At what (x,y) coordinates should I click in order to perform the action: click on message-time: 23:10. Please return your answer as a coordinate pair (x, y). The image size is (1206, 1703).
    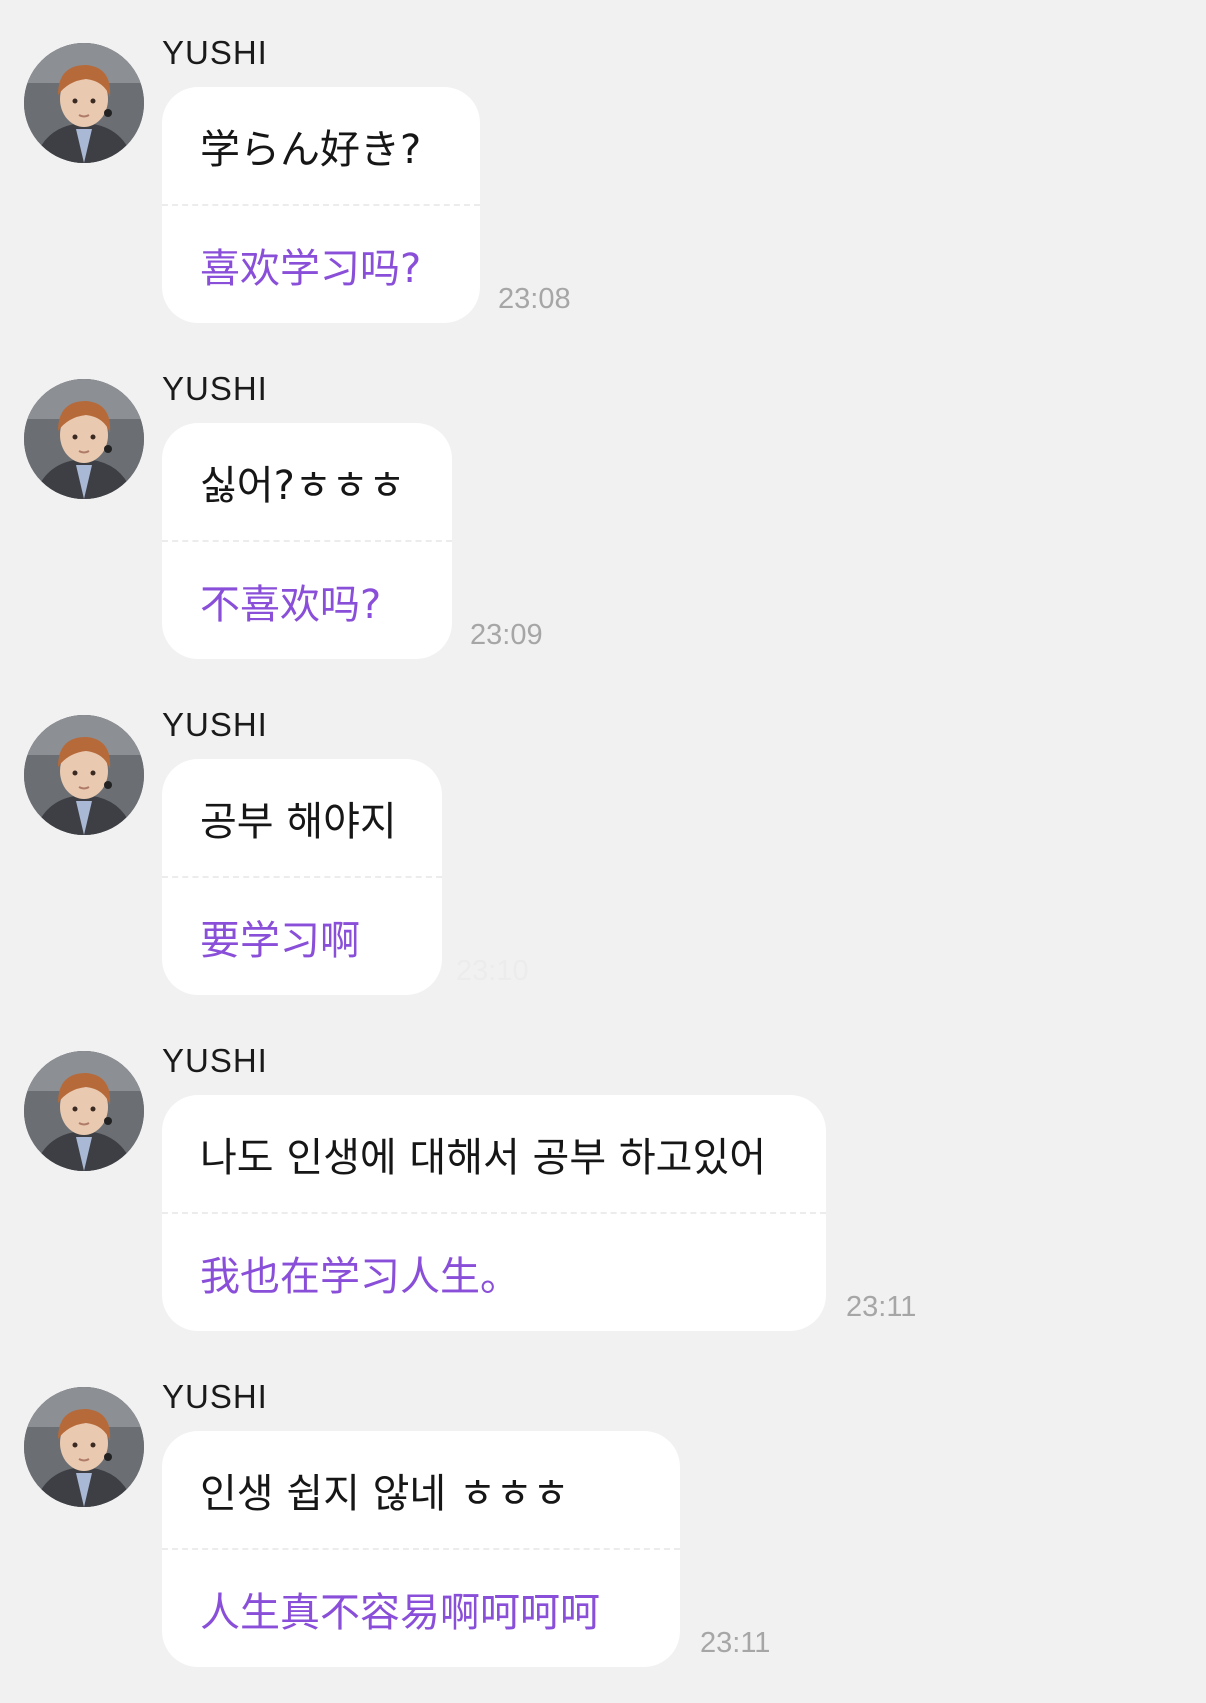
    Looking at the image, I should click on (492, 971).